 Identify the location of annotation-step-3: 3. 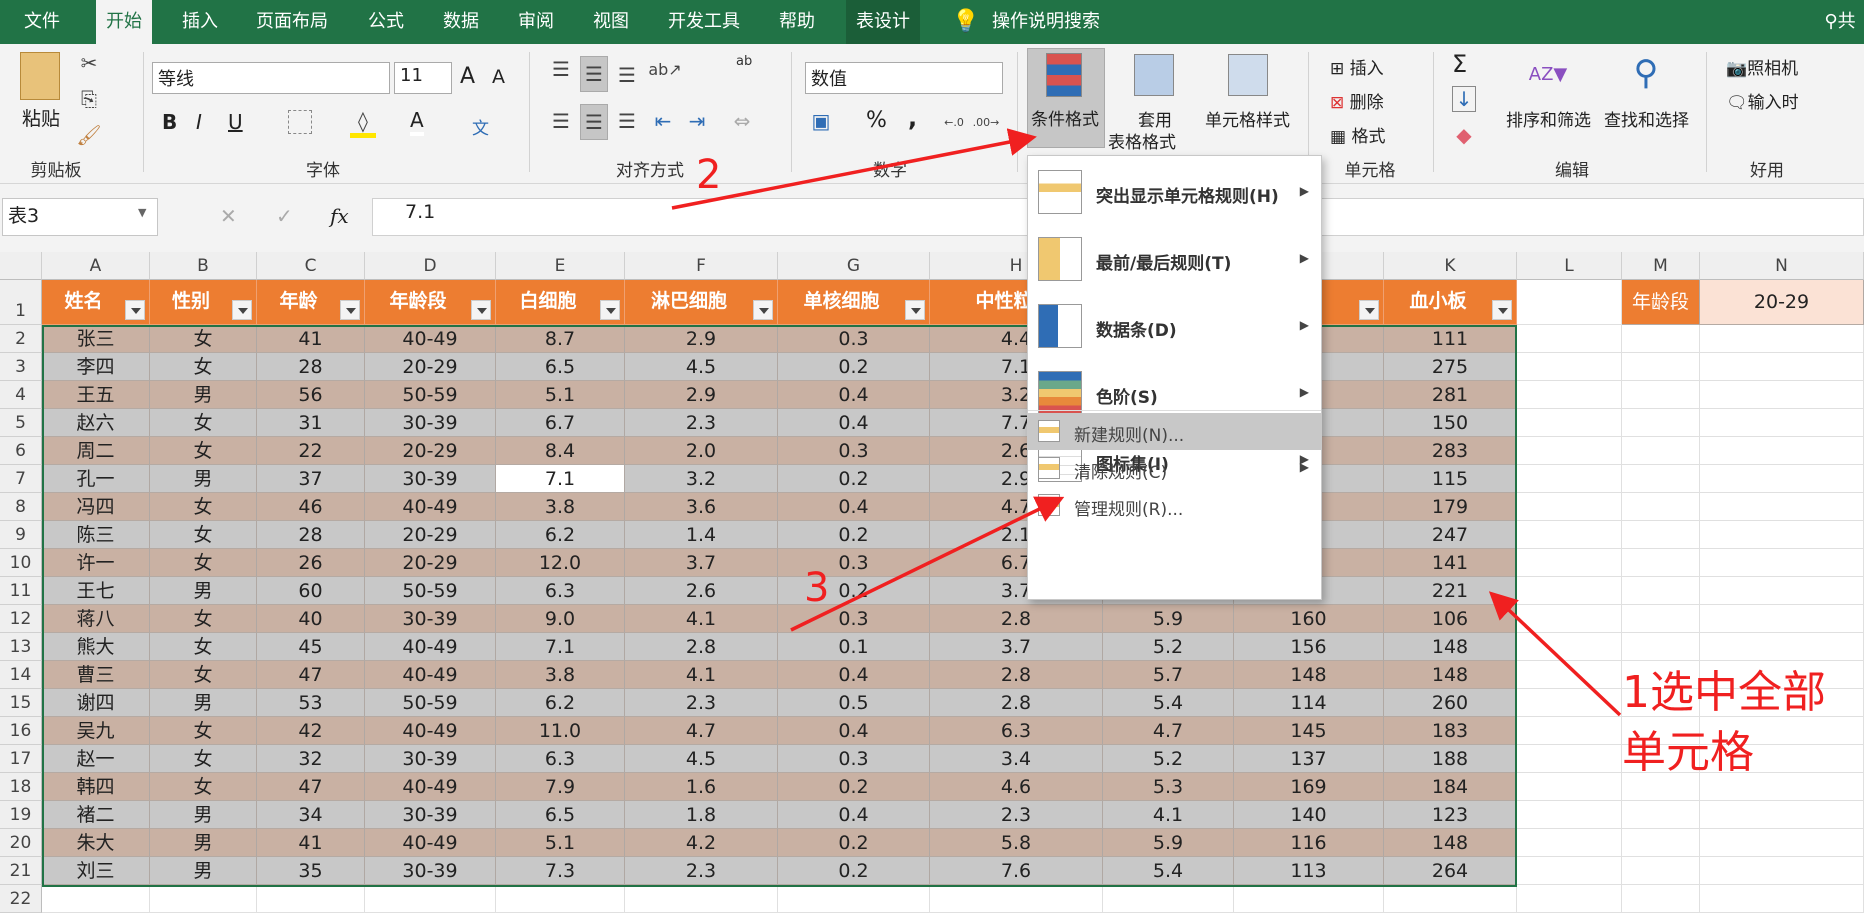
(817, 588).